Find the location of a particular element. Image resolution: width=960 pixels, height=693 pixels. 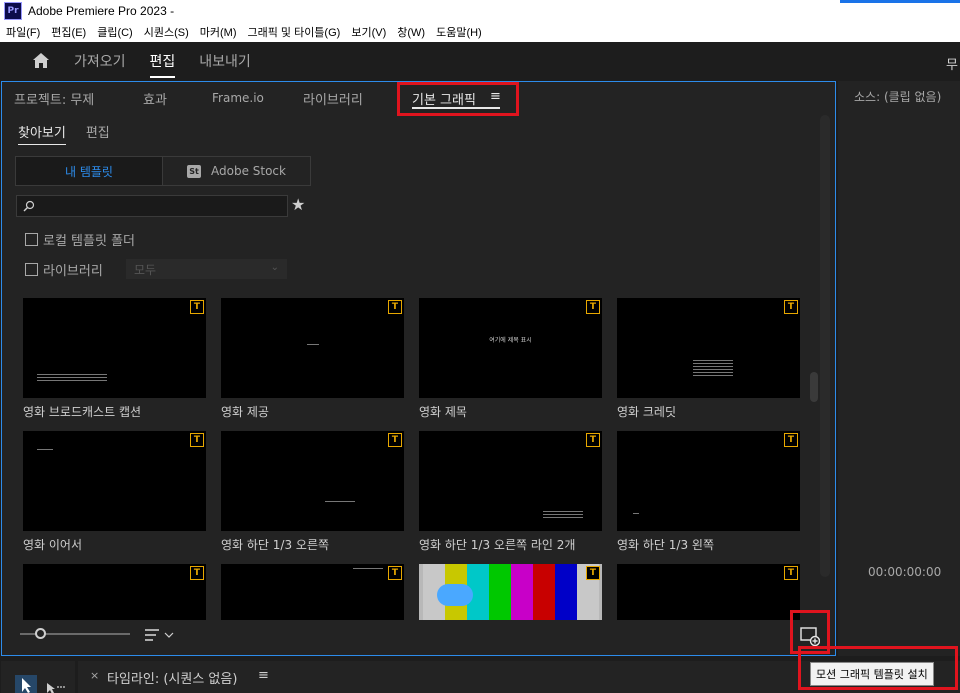

menu-help: 도움말(H) is located at coordinates (459, 32).